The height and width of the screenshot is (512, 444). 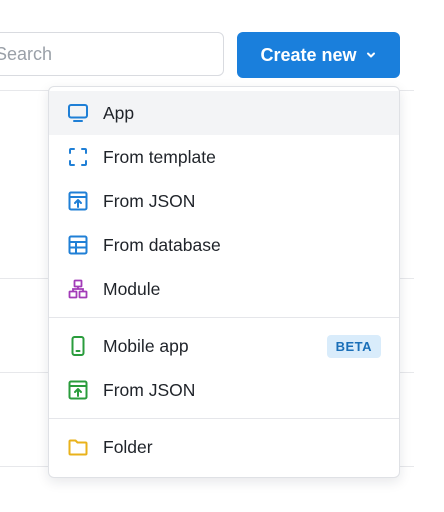 What do you see at coordinates (308, 54) in the screenshot?
I see `create-new-label: Create new` at bounding box center [308, 54].